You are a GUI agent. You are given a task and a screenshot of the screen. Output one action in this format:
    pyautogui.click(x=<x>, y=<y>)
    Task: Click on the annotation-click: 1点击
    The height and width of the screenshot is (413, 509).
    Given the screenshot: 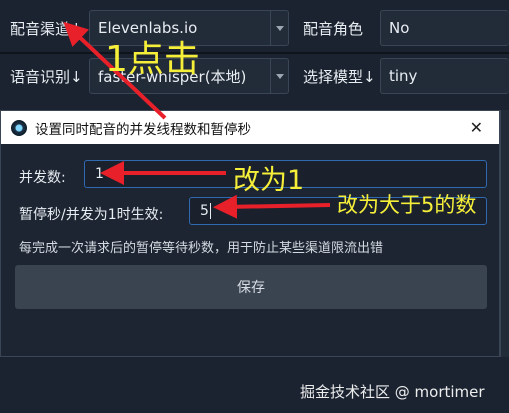 What is the action you would take?
    pyautogui.click(x=152, y=59)
    